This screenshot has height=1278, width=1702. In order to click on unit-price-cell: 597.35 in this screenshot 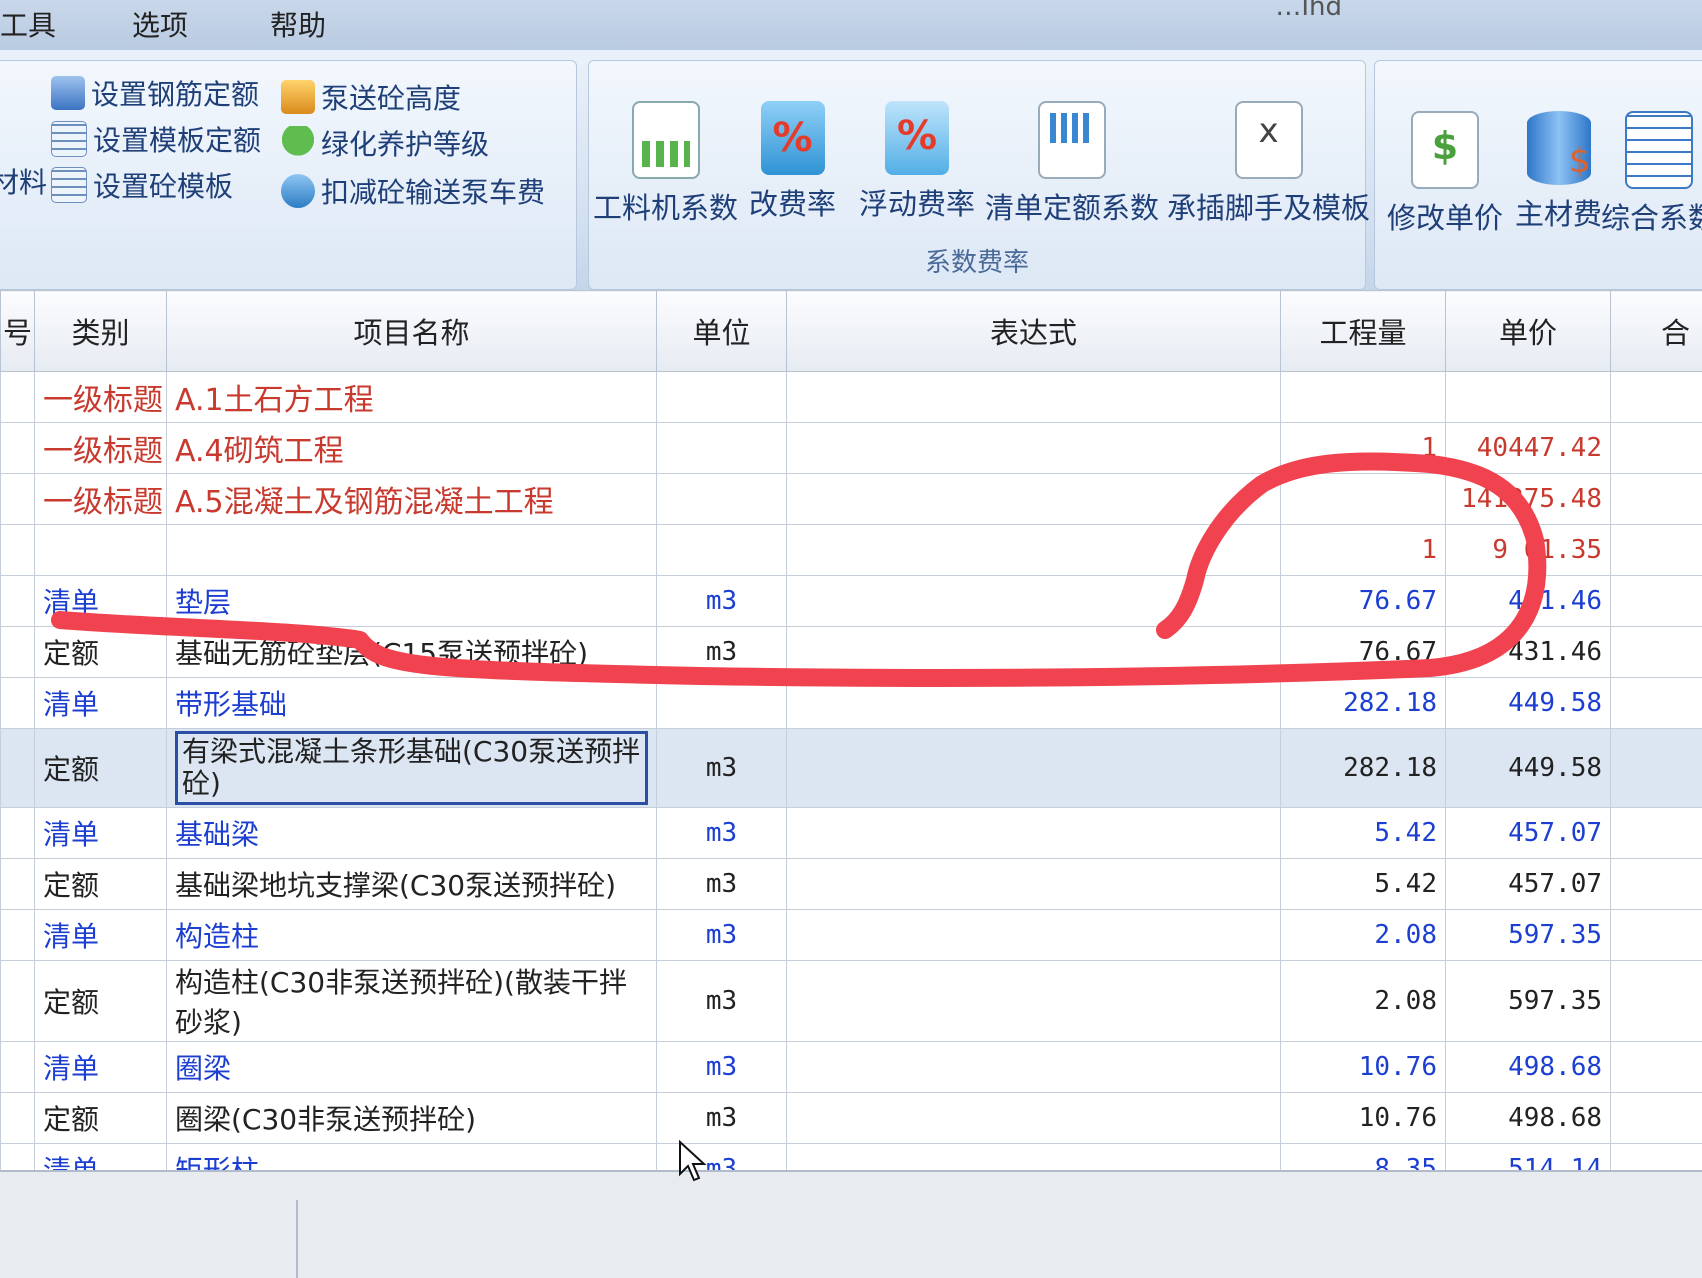, I will do `click(1528, 935)`.